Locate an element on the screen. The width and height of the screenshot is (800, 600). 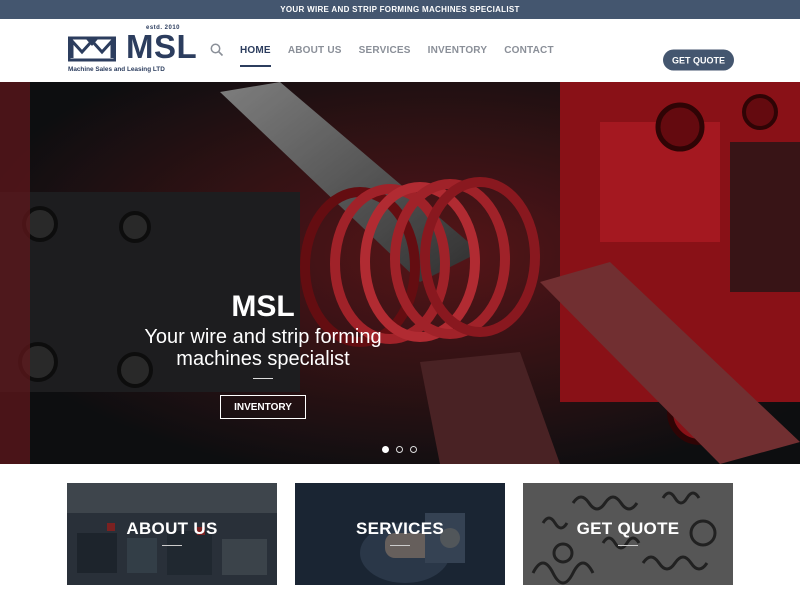
logo-tagline: Machine Sales and Leasing LTD is located at coordinates (116, 69).